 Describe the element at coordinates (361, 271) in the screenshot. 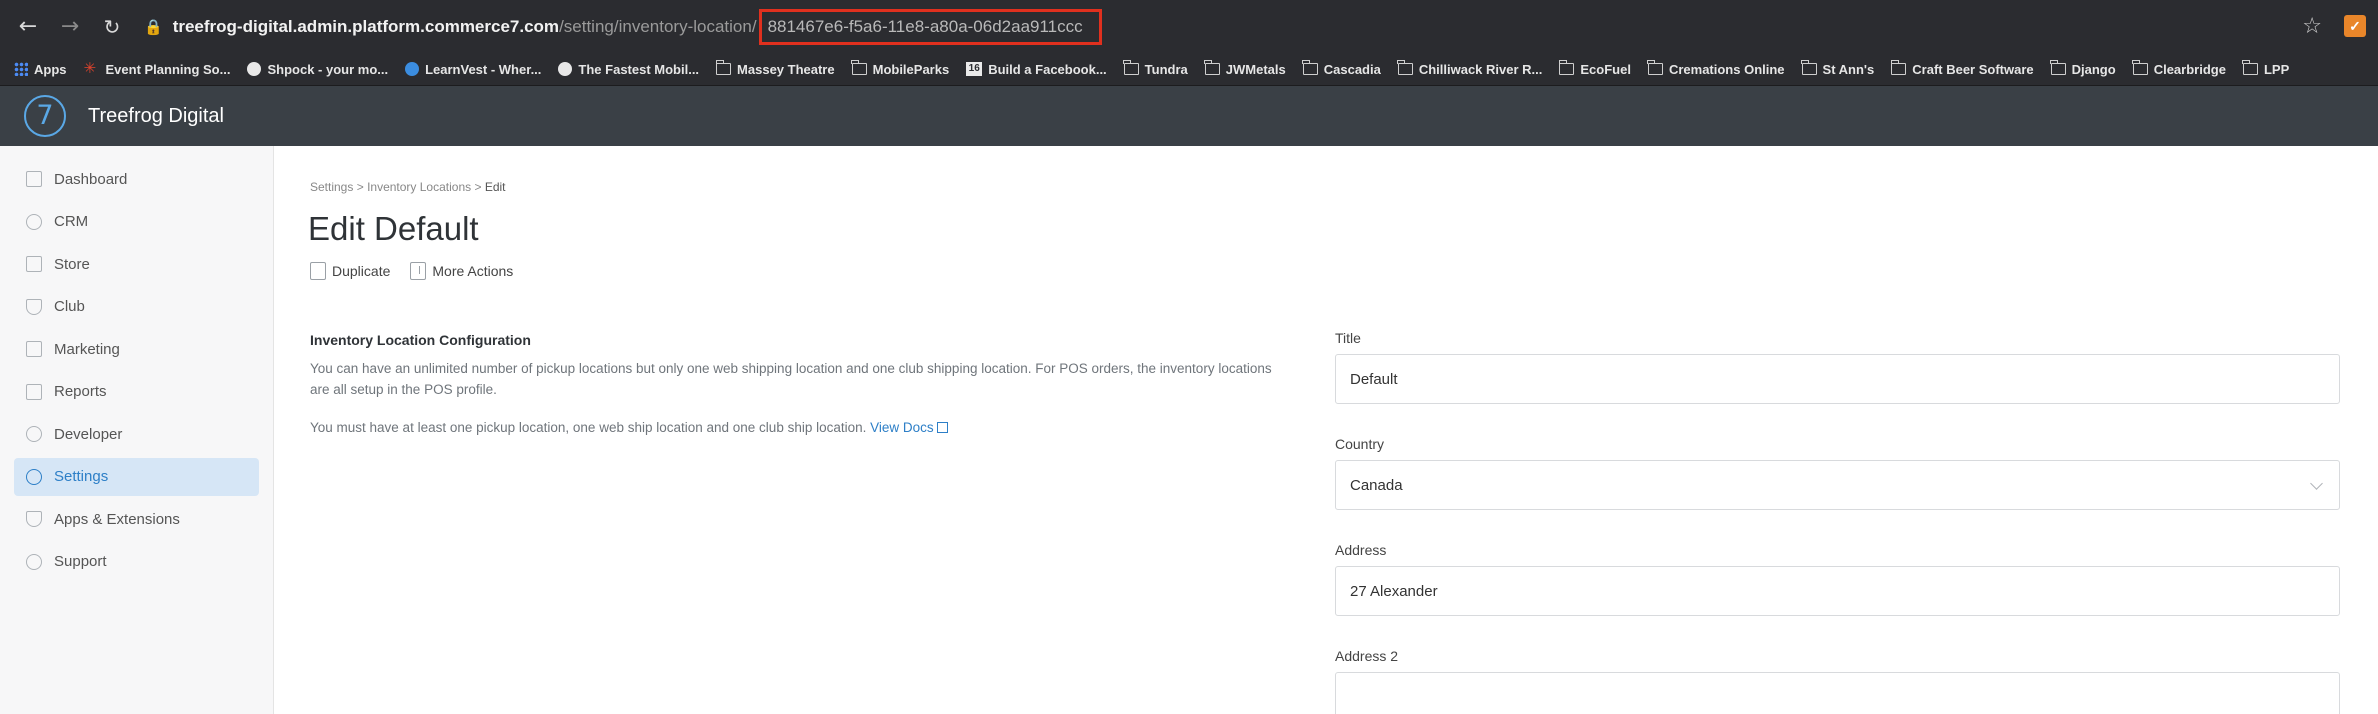

I see `duplicate-label: Duplicate` at that location.